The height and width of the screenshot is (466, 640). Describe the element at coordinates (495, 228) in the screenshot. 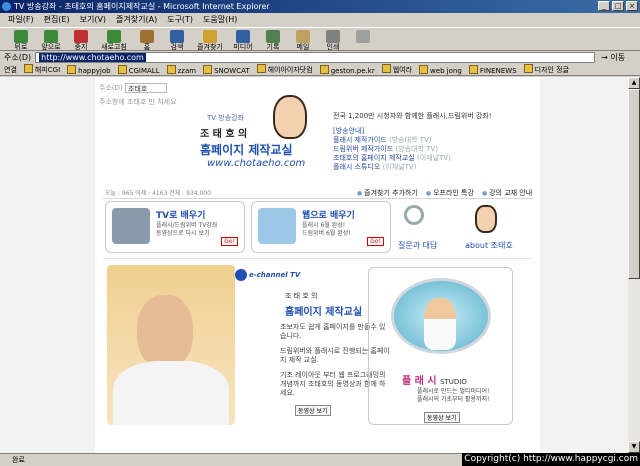

I see `about-link: about 조태호` at that location.